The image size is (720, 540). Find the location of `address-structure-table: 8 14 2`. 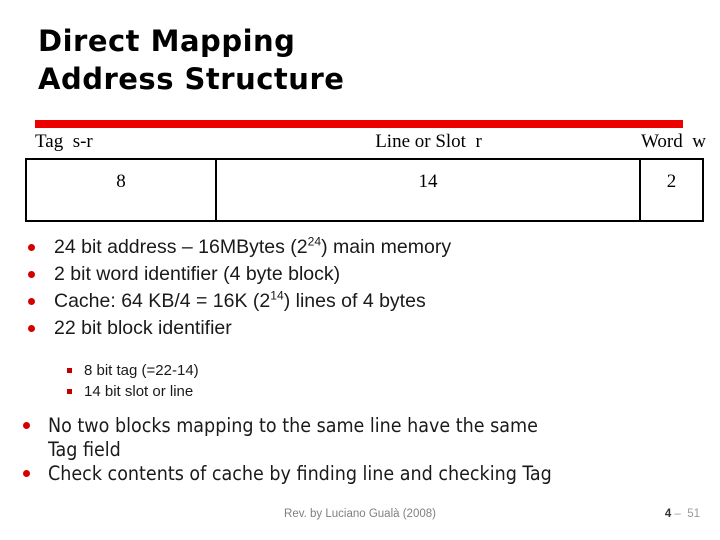

address-structure-table: 8 14 2 is located at coordinates (364, 190).